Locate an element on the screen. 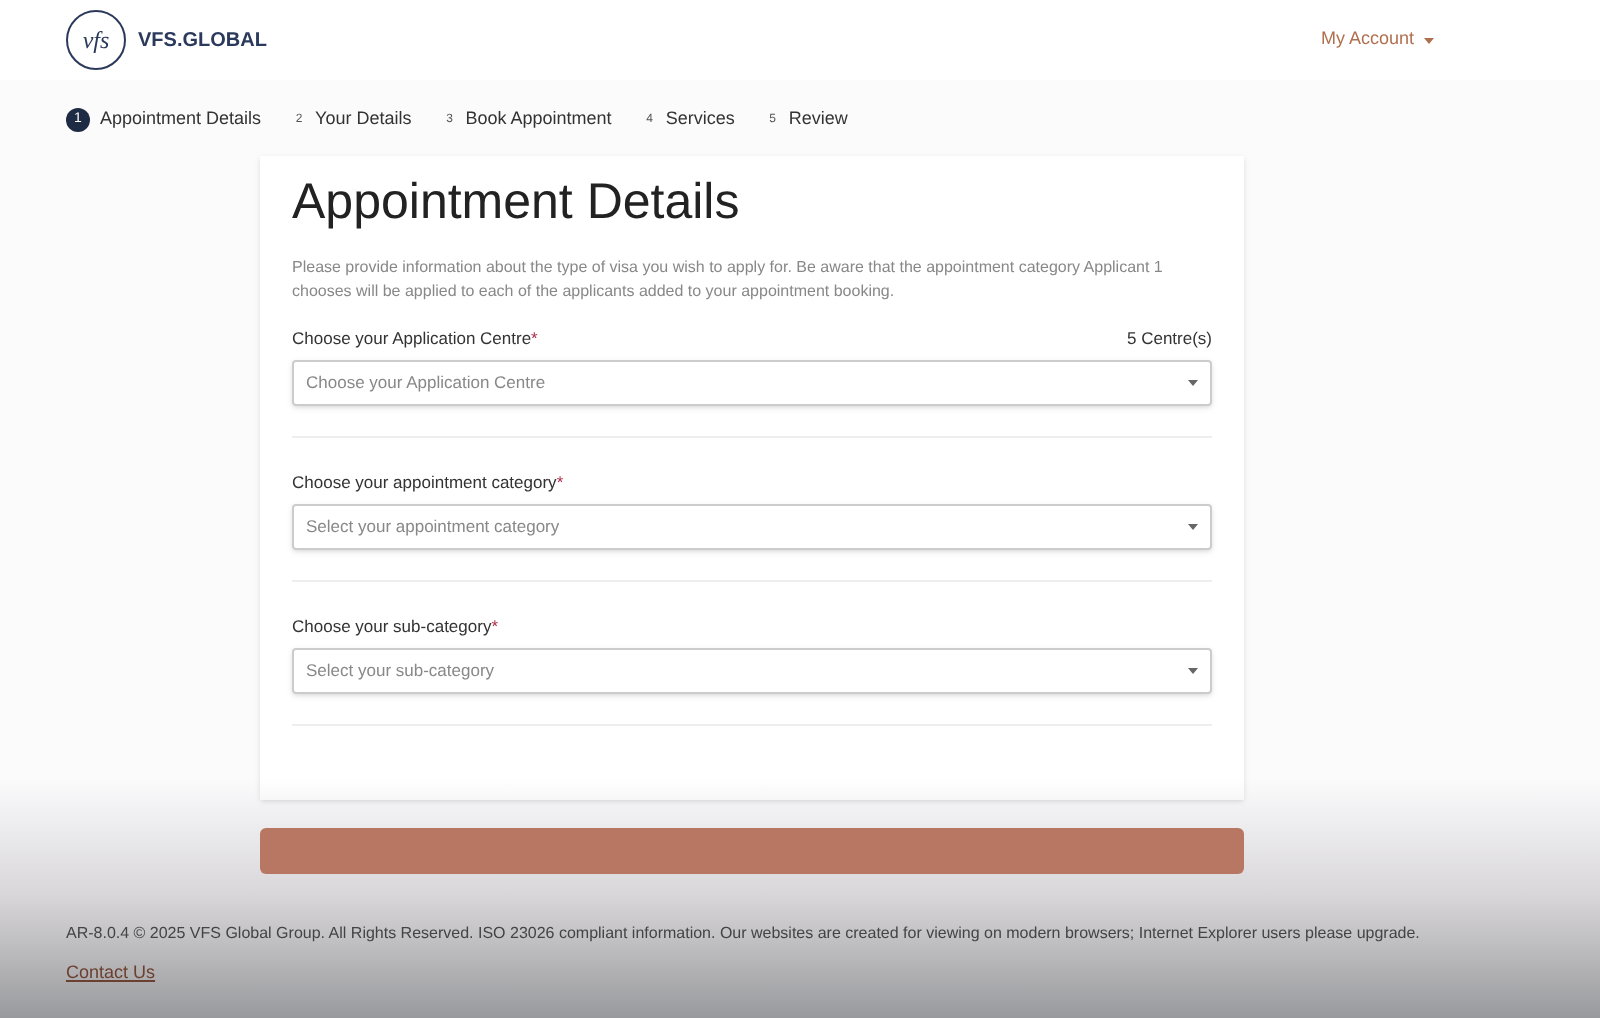 Image resolution: width=1600 pixels, height=1018 pixels. footer-text: AR-8.0.4 © 2025 VFS Global Group. All Rights Reserved. ISO 23026 compliant information. Our websites are created for viewing on modern browsers; Internet Explorer users please upgrade. is located at coordinates (744, 934).